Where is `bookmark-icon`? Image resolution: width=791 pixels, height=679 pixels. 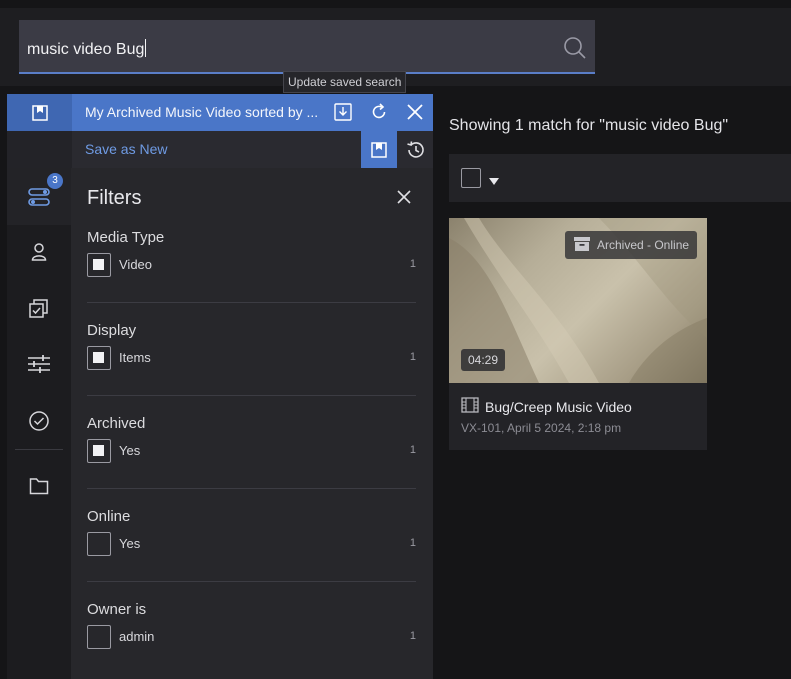
bookmark-icon is located at coordinates (39, 112).